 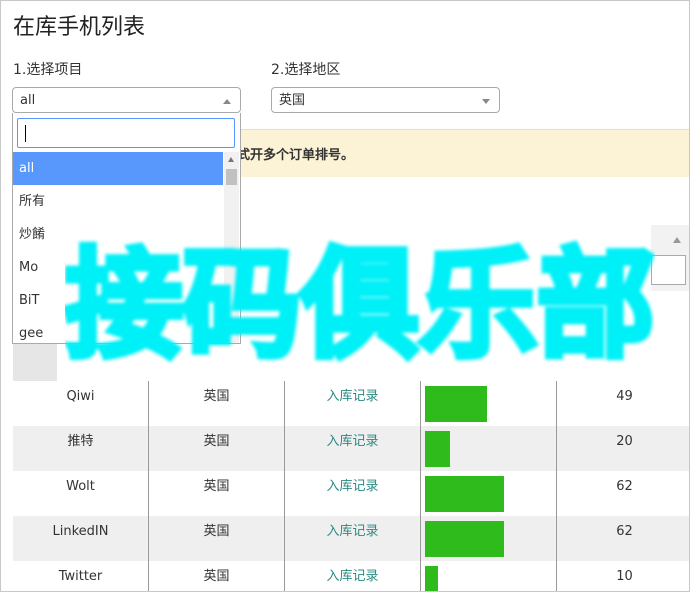 I want to click on project-name-cell: Qiwi, so click(x=81, y=403).